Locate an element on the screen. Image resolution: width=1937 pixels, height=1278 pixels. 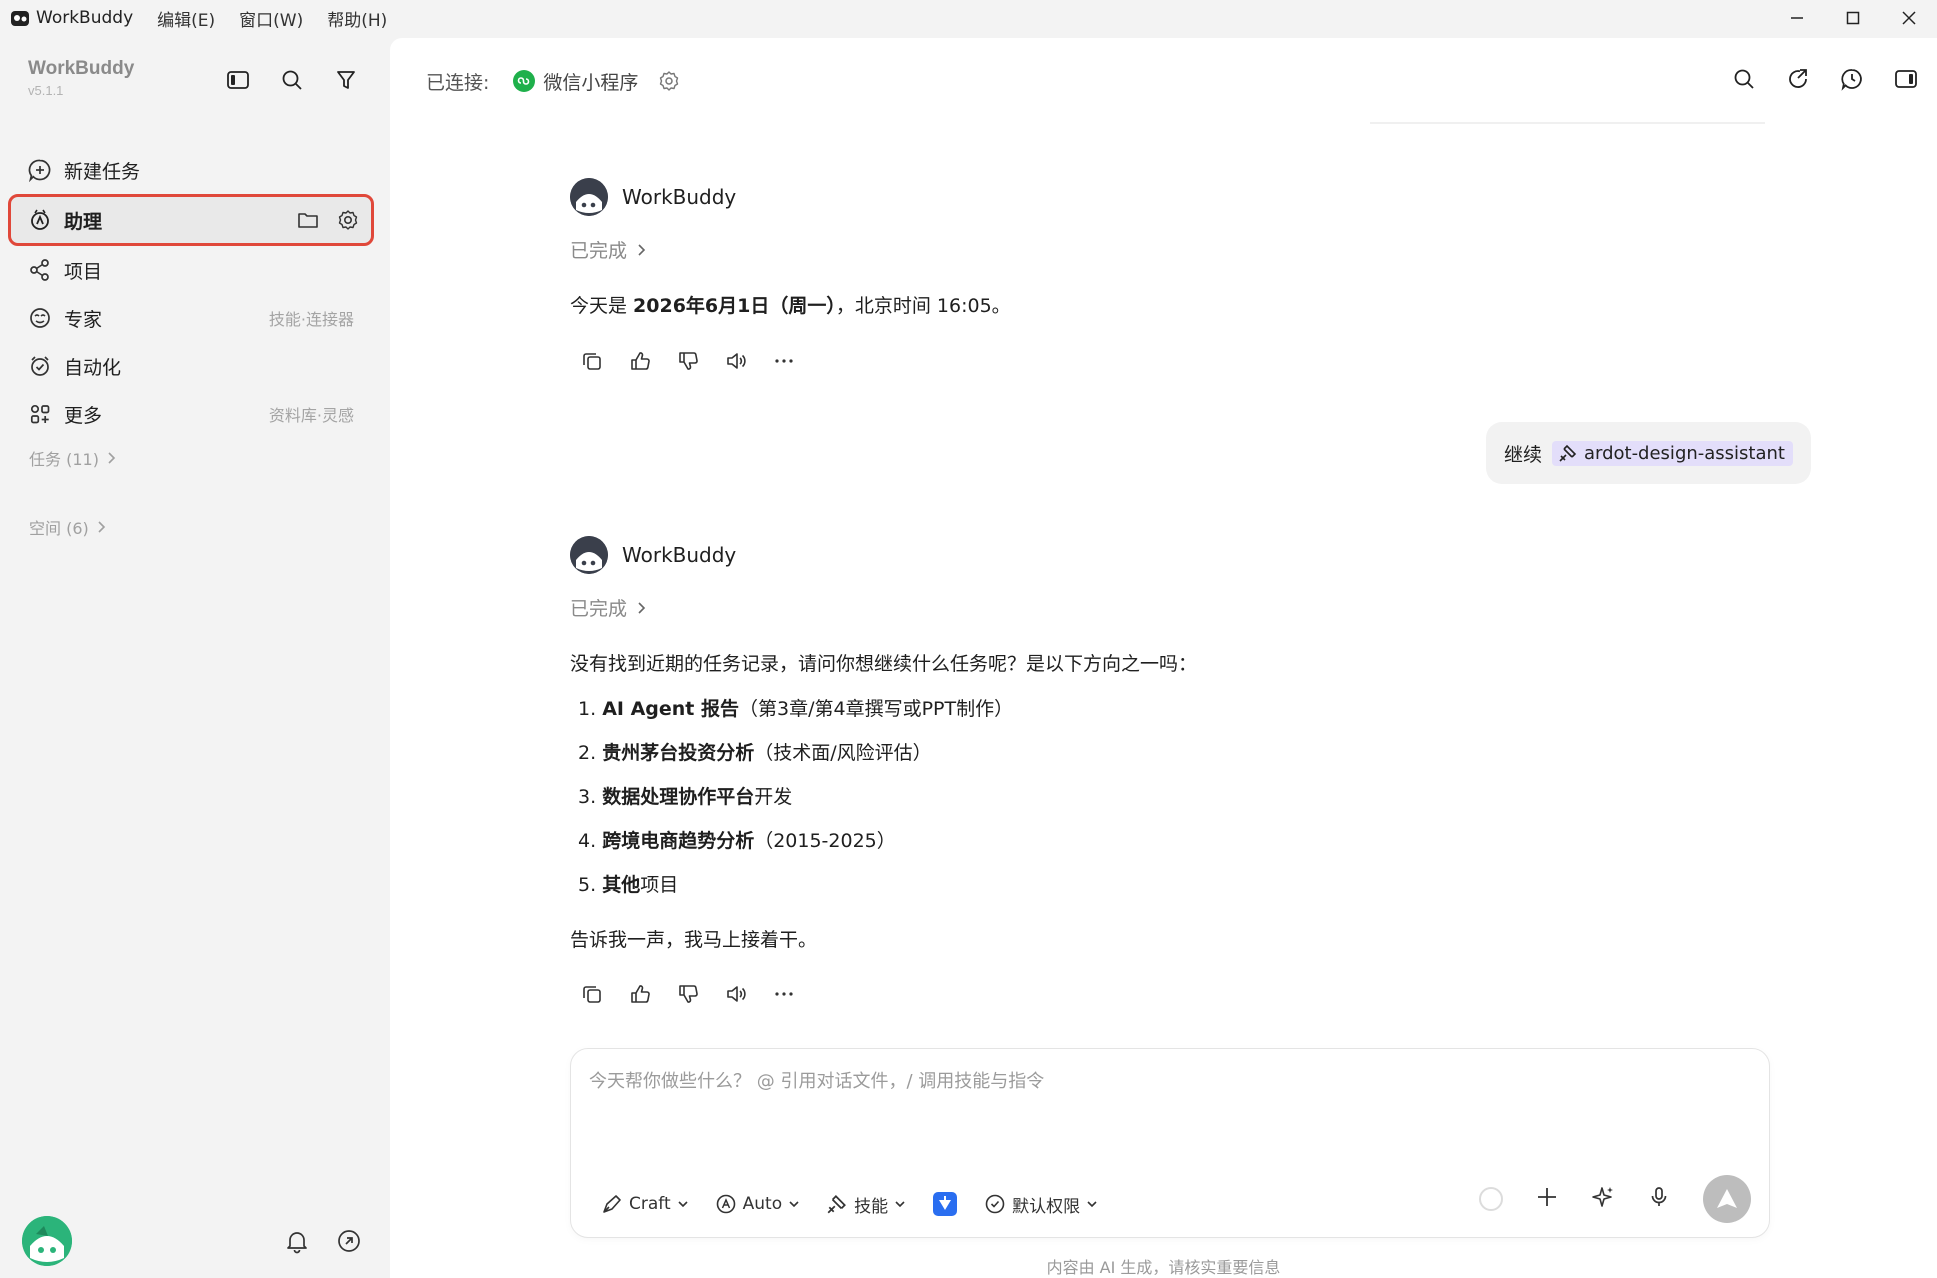
assistant-icon is located at coordinates (40, 220).